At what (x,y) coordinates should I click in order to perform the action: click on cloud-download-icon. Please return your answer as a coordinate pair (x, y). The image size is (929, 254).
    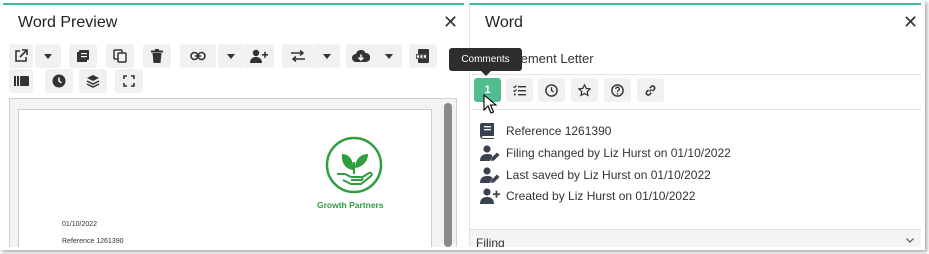
    Looking at the image, I should click on (361, 55).